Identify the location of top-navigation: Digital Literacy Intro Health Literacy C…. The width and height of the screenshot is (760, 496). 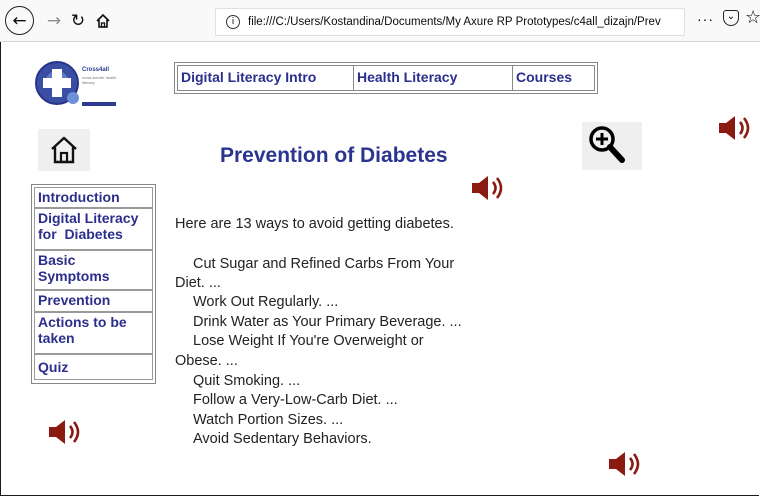
(386, 78).